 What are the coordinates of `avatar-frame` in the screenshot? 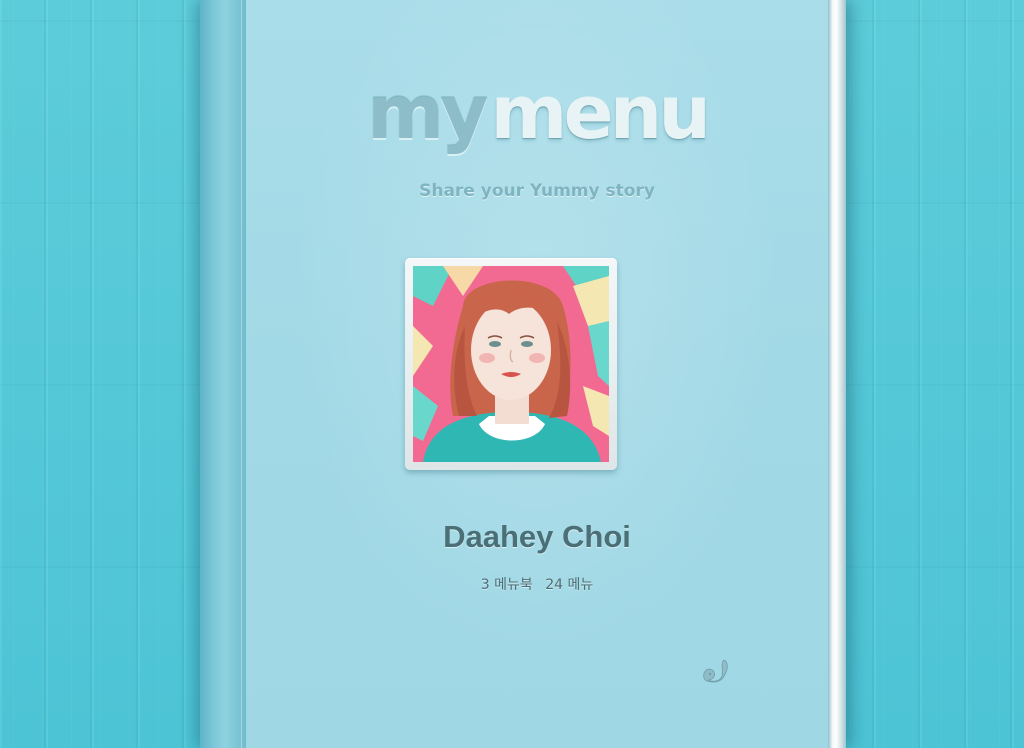 It's located at (511, 364).